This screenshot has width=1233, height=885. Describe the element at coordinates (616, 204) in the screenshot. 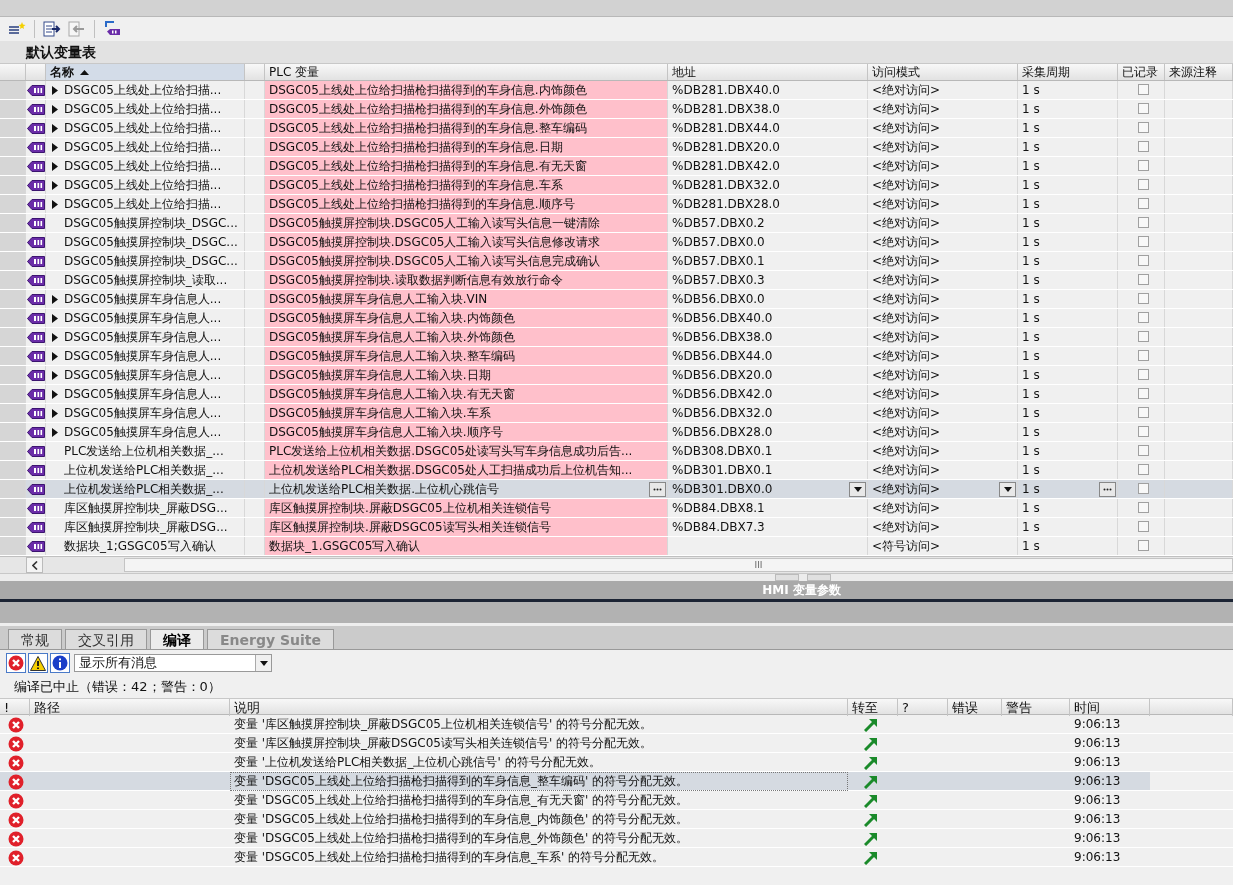

I see `table-row: DSGC05上线处上位给扫描... DSGC05上线处上位给扫描枪扫描得到的车身信息.顺序号 %DB281.DBX28.0 <绝对访问> 1 s` at that location.